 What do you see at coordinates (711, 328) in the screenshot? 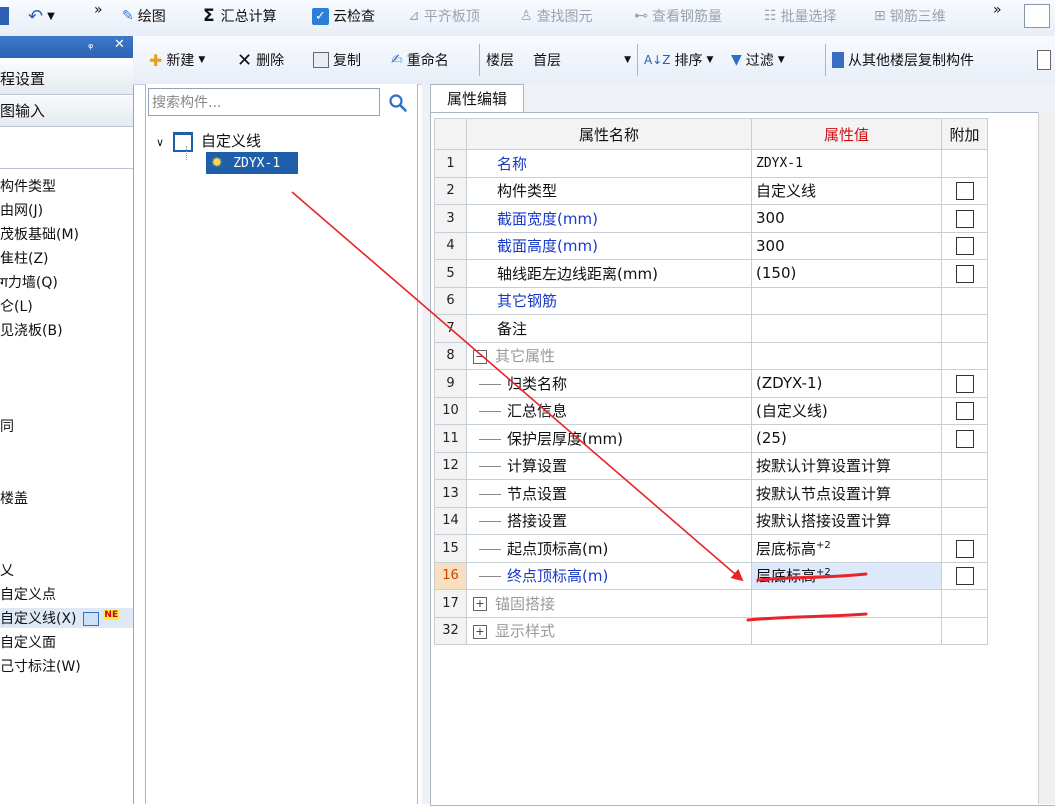
I see `table-row: 7 备注` at bounding box center [711, 328].